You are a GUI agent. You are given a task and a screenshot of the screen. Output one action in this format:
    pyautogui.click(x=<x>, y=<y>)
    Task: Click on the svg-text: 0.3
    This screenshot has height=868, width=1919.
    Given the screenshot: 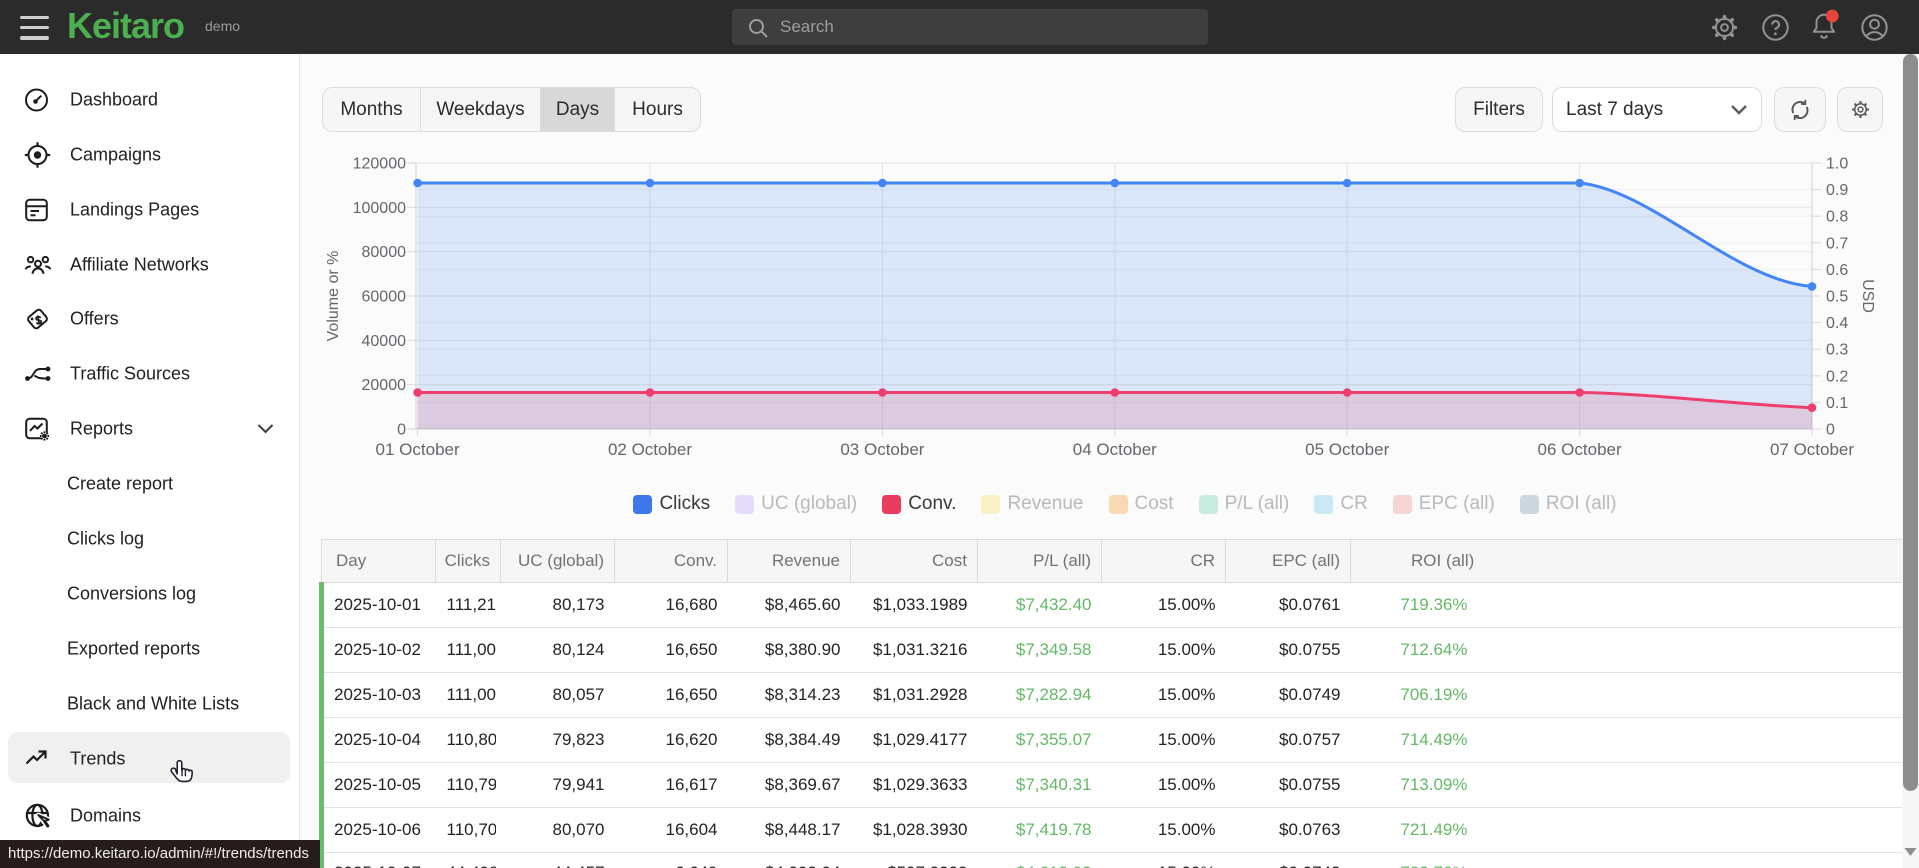 What is the action you would take?
    pyautogui.click(x=1837, y=350)
    